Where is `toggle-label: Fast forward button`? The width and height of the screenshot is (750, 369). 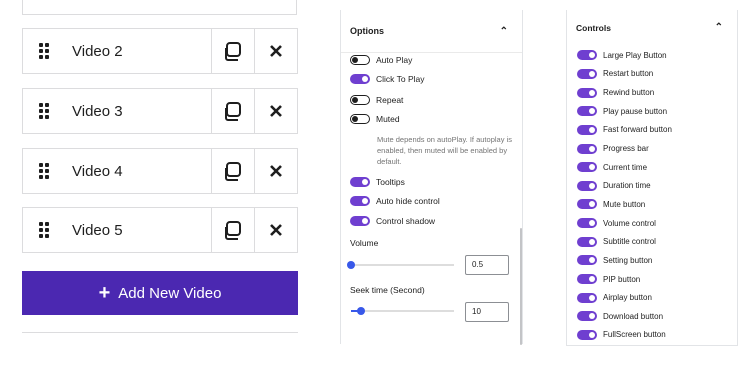
toggle-label: Fast forward button is located at coordinates (637, 130).